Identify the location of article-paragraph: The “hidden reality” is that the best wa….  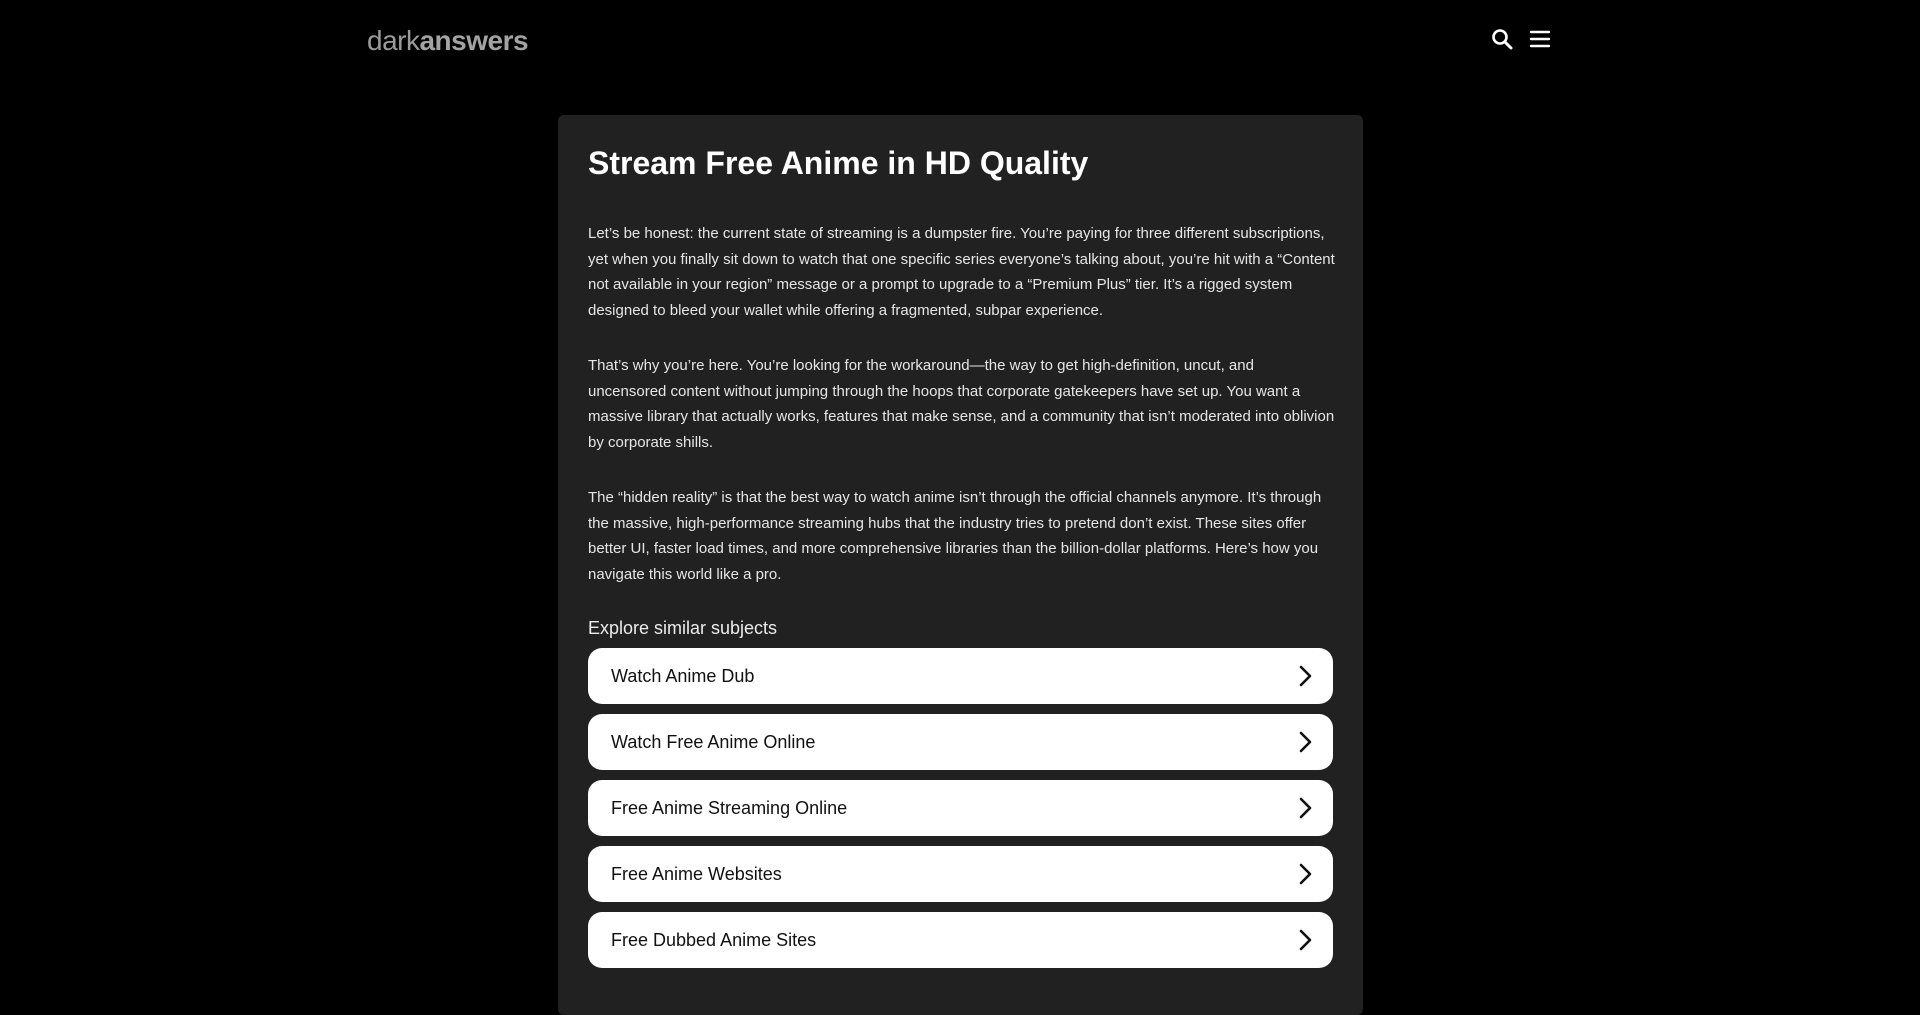
(955, 536).